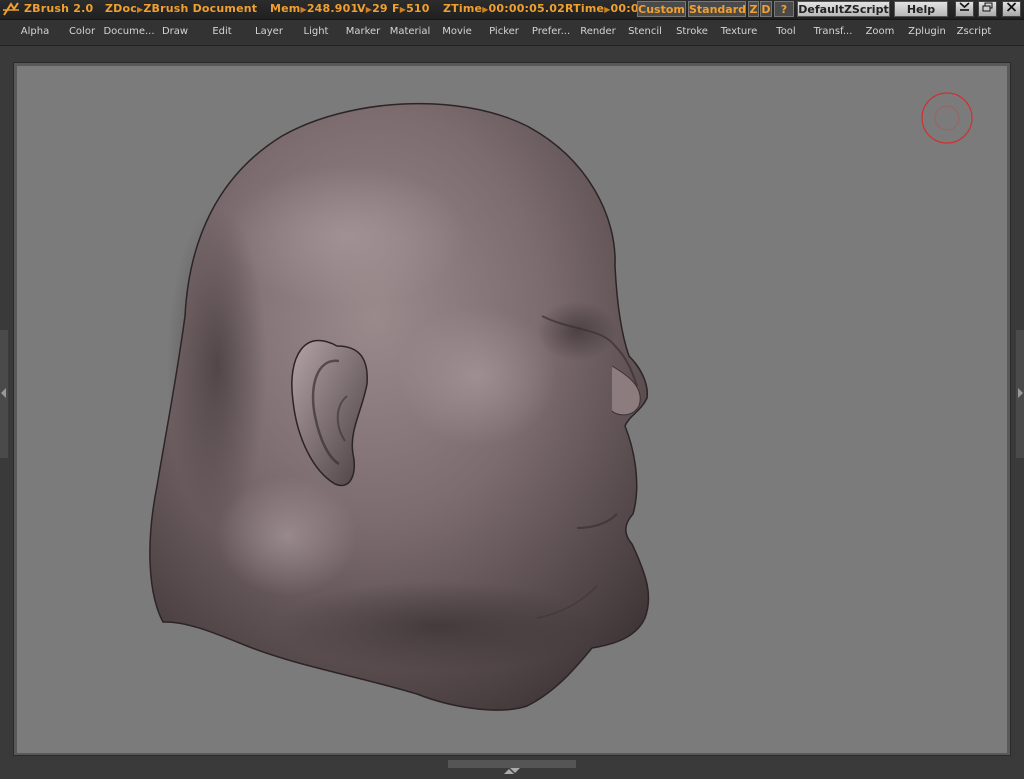 Image resolution: width=1024 pixels, height=779 pixels. I want to click on minimize-icon, so click(964, 9).